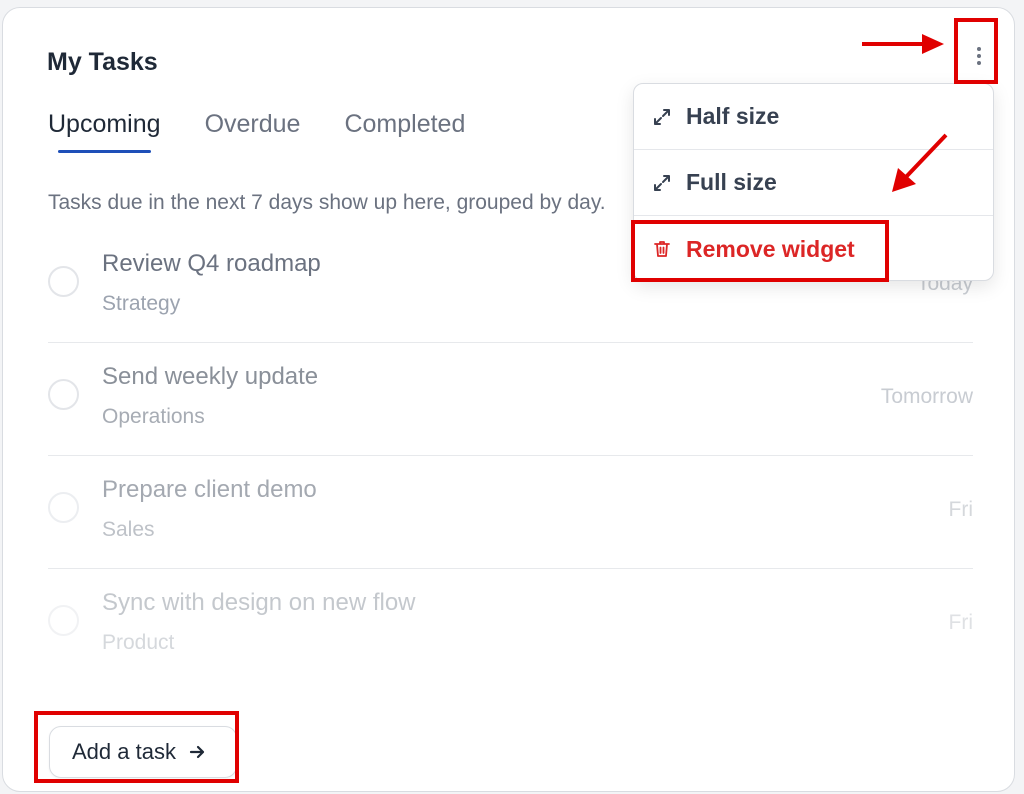 The image size is (1024, 794). I want to click on tab-completed: Completed, so click(404, 131).